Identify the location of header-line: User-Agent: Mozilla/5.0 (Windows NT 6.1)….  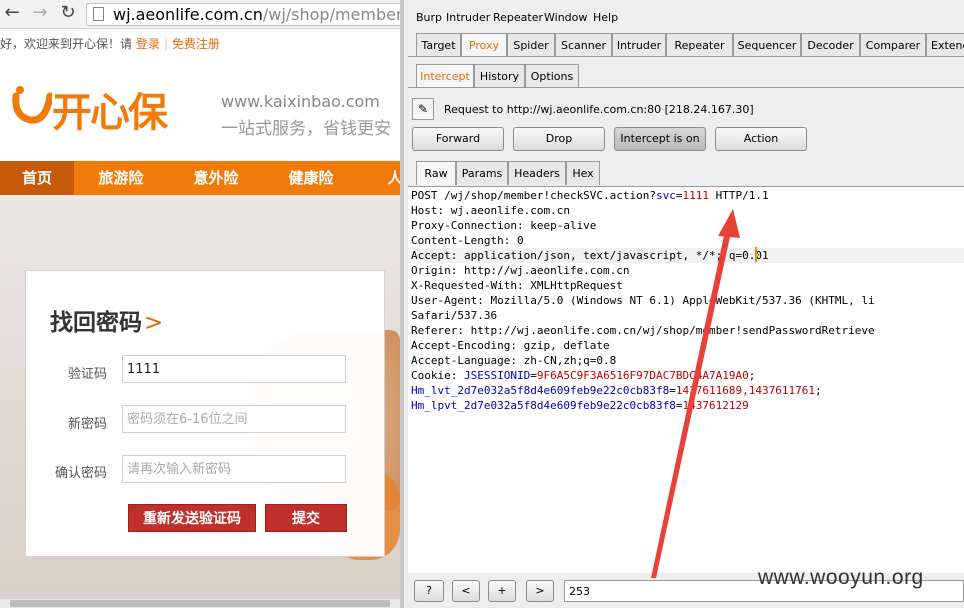
(643, 300).